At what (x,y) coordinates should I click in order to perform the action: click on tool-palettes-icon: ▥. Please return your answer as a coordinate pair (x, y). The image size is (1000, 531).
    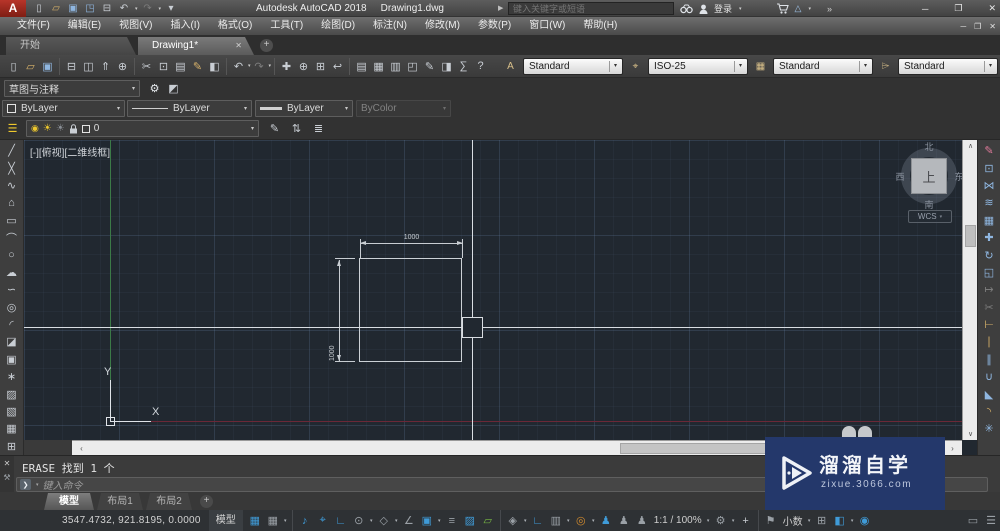
    Looking at the image, I should click on (395, 66).